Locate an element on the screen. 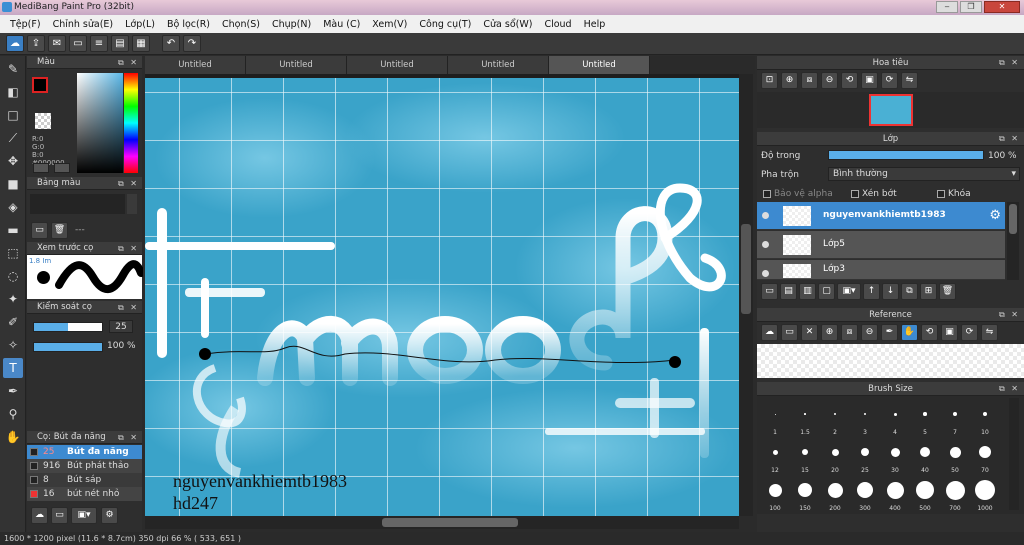 Image resolution: width=1024 pixels, height=545 pixels. layer-row: Lớp5 is located at coordinates (881, 245).